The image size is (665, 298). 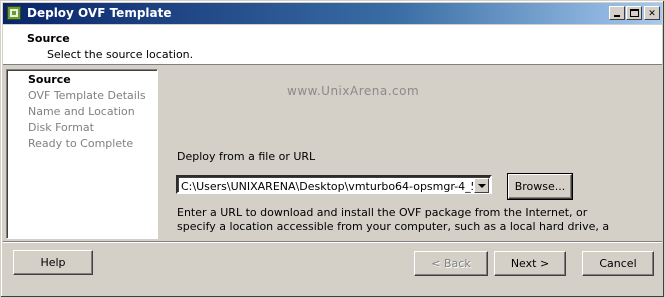 I want to click on cancel-button: Cancel, so click(x=618, y=263).